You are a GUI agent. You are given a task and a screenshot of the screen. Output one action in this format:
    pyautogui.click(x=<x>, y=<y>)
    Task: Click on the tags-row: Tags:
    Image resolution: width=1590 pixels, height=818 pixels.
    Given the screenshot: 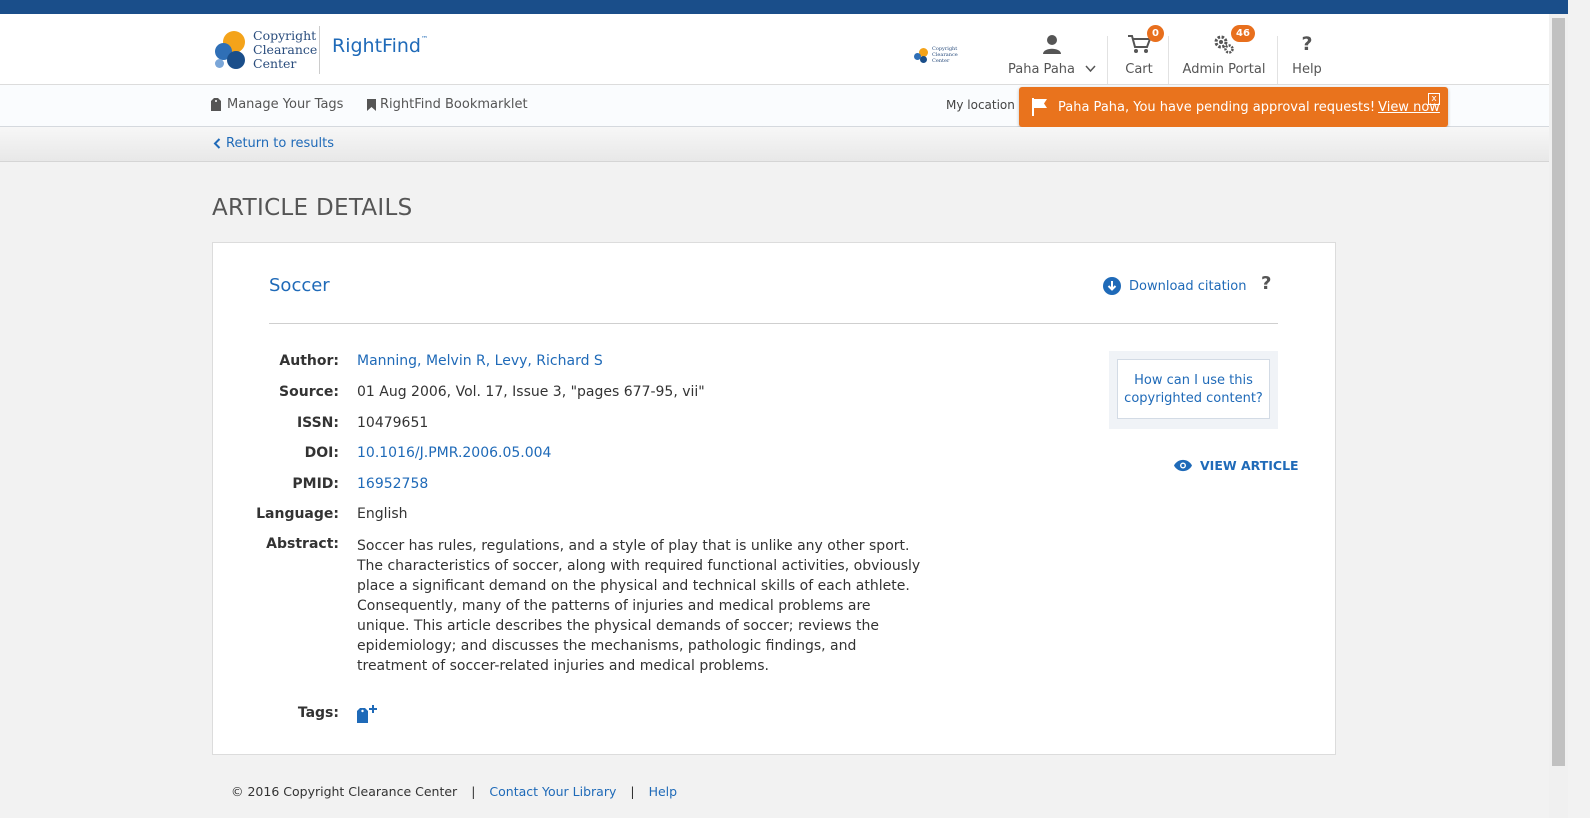 What is the action you would take?
    pyautogui.click(x=311, y=716)
    